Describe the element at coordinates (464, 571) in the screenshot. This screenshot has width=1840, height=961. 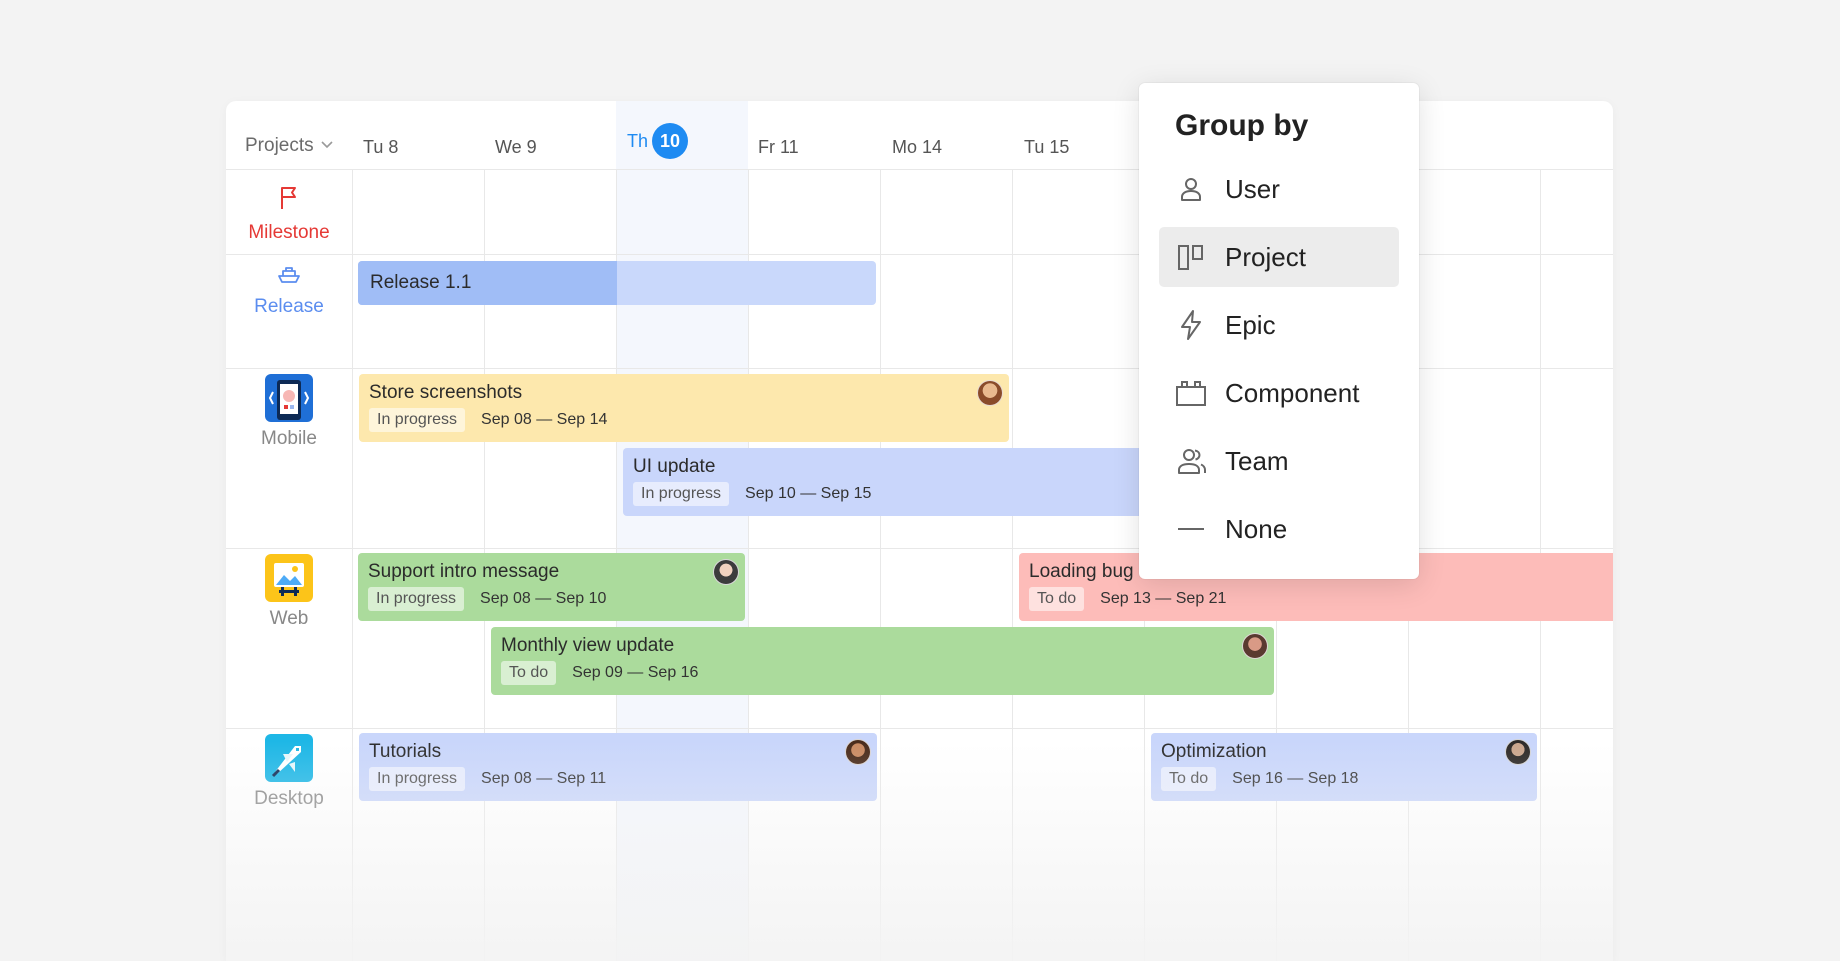
I see `task-title: Support intro message` at that location.